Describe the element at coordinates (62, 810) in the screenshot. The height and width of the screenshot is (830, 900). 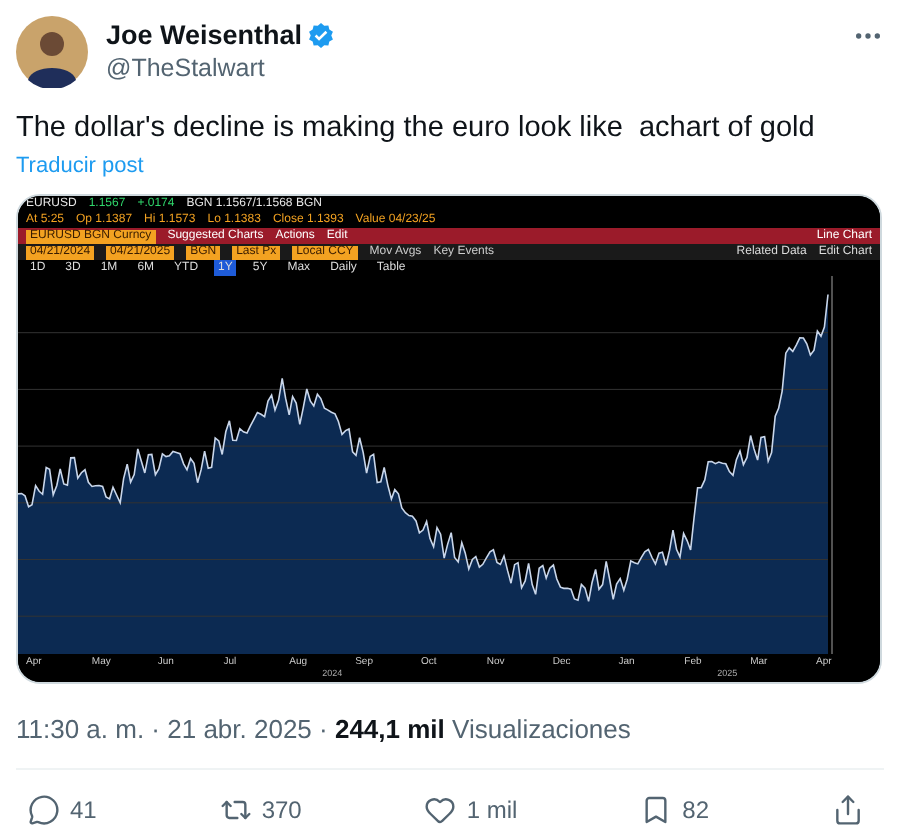
I see `reply-button: 41` at that location.